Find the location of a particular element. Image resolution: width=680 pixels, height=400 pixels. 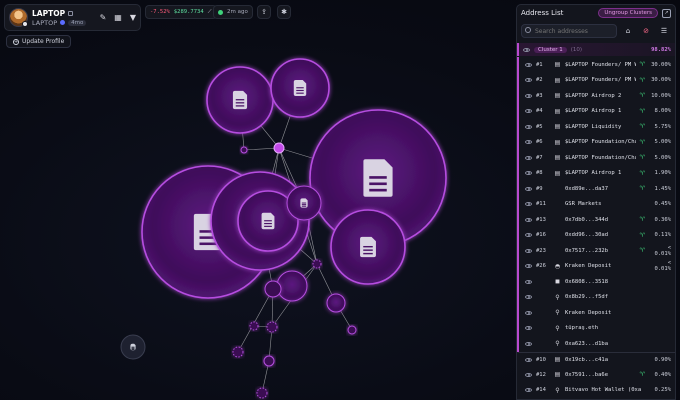

row-rank: #11 is located at coordinates (541, 204).